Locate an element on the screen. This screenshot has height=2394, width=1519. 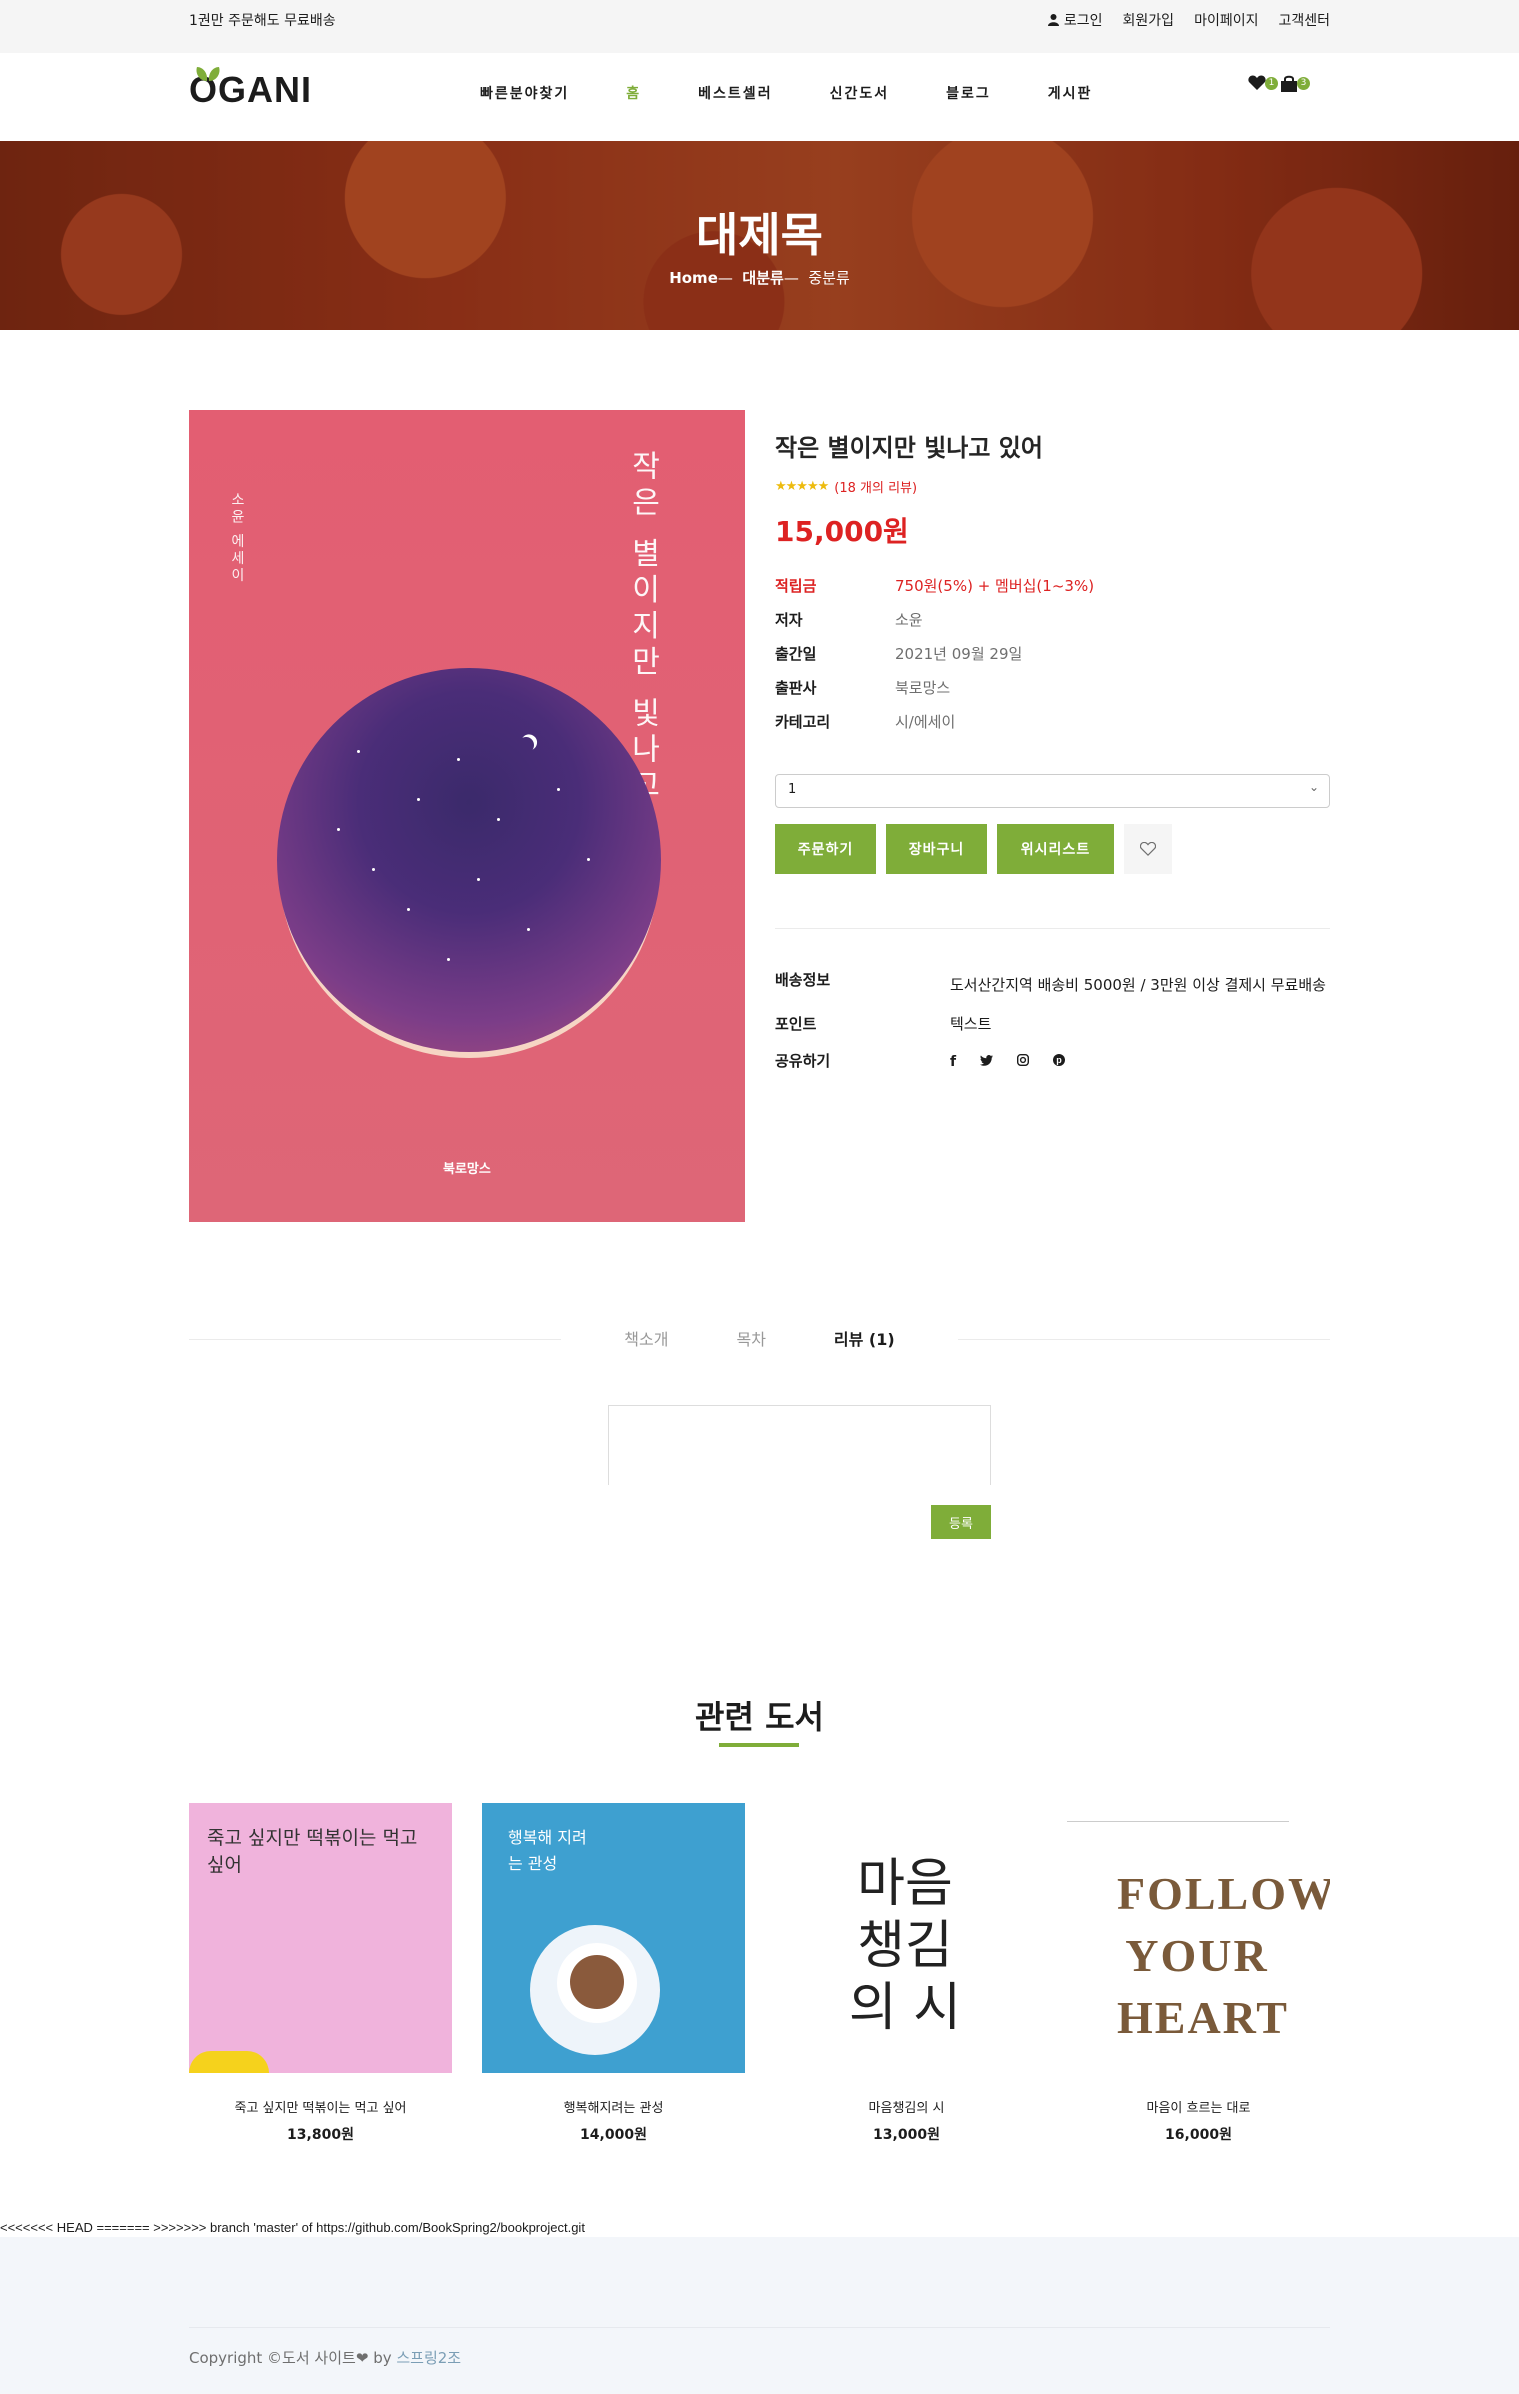
mypage-link: 마이페이지 is located at coordinates (1226, 20).